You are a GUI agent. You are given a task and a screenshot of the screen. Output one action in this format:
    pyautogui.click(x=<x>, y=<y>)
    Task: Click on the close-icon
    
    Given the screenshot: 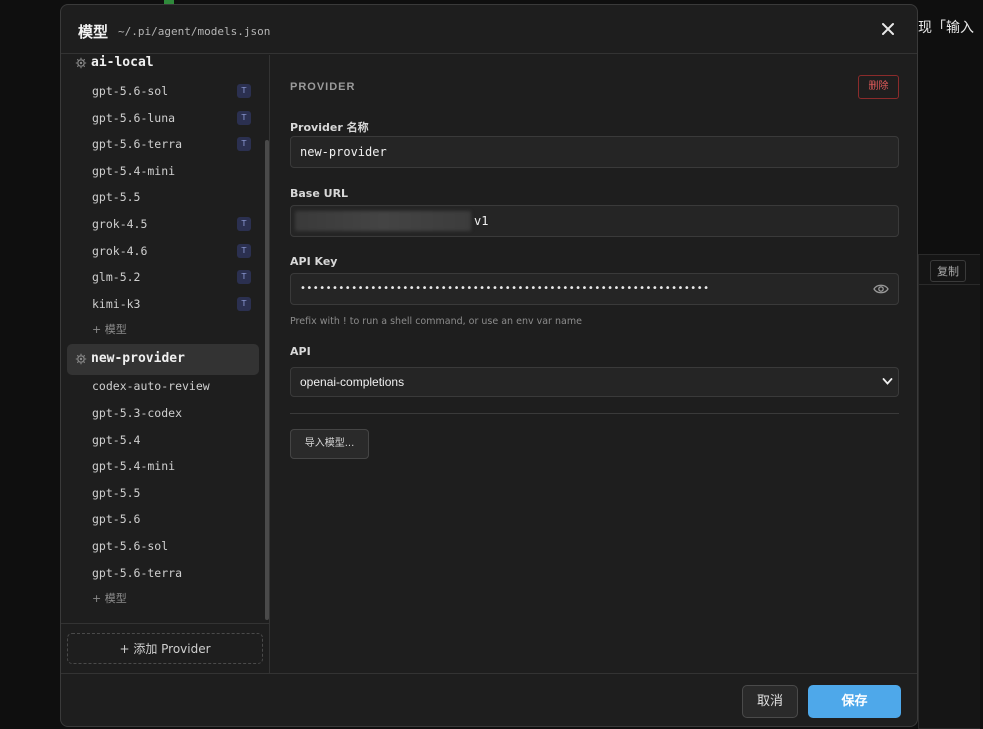 What is the action you would take?
    pyautogui.click(x=888, y=29)
    